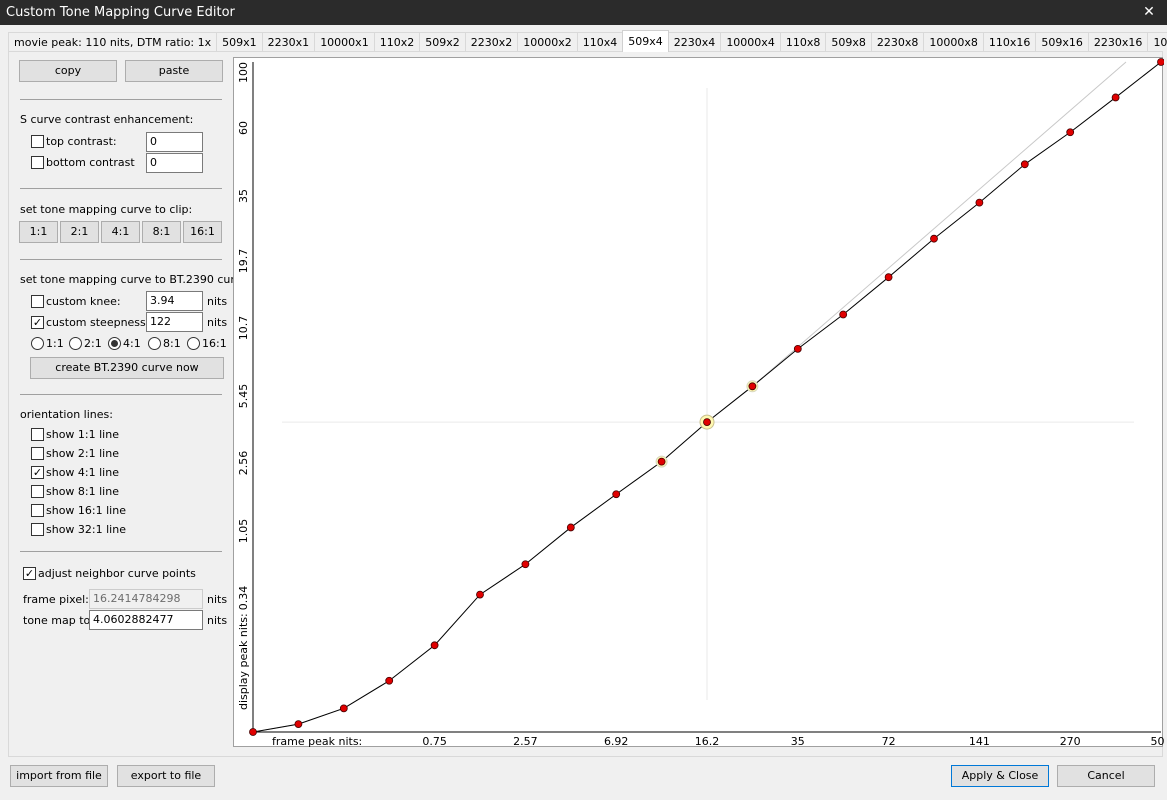 The width and height of the screenshot is (1167, 800). I want to click on tab-10000x16: 10000x16, so click(1157, 42).